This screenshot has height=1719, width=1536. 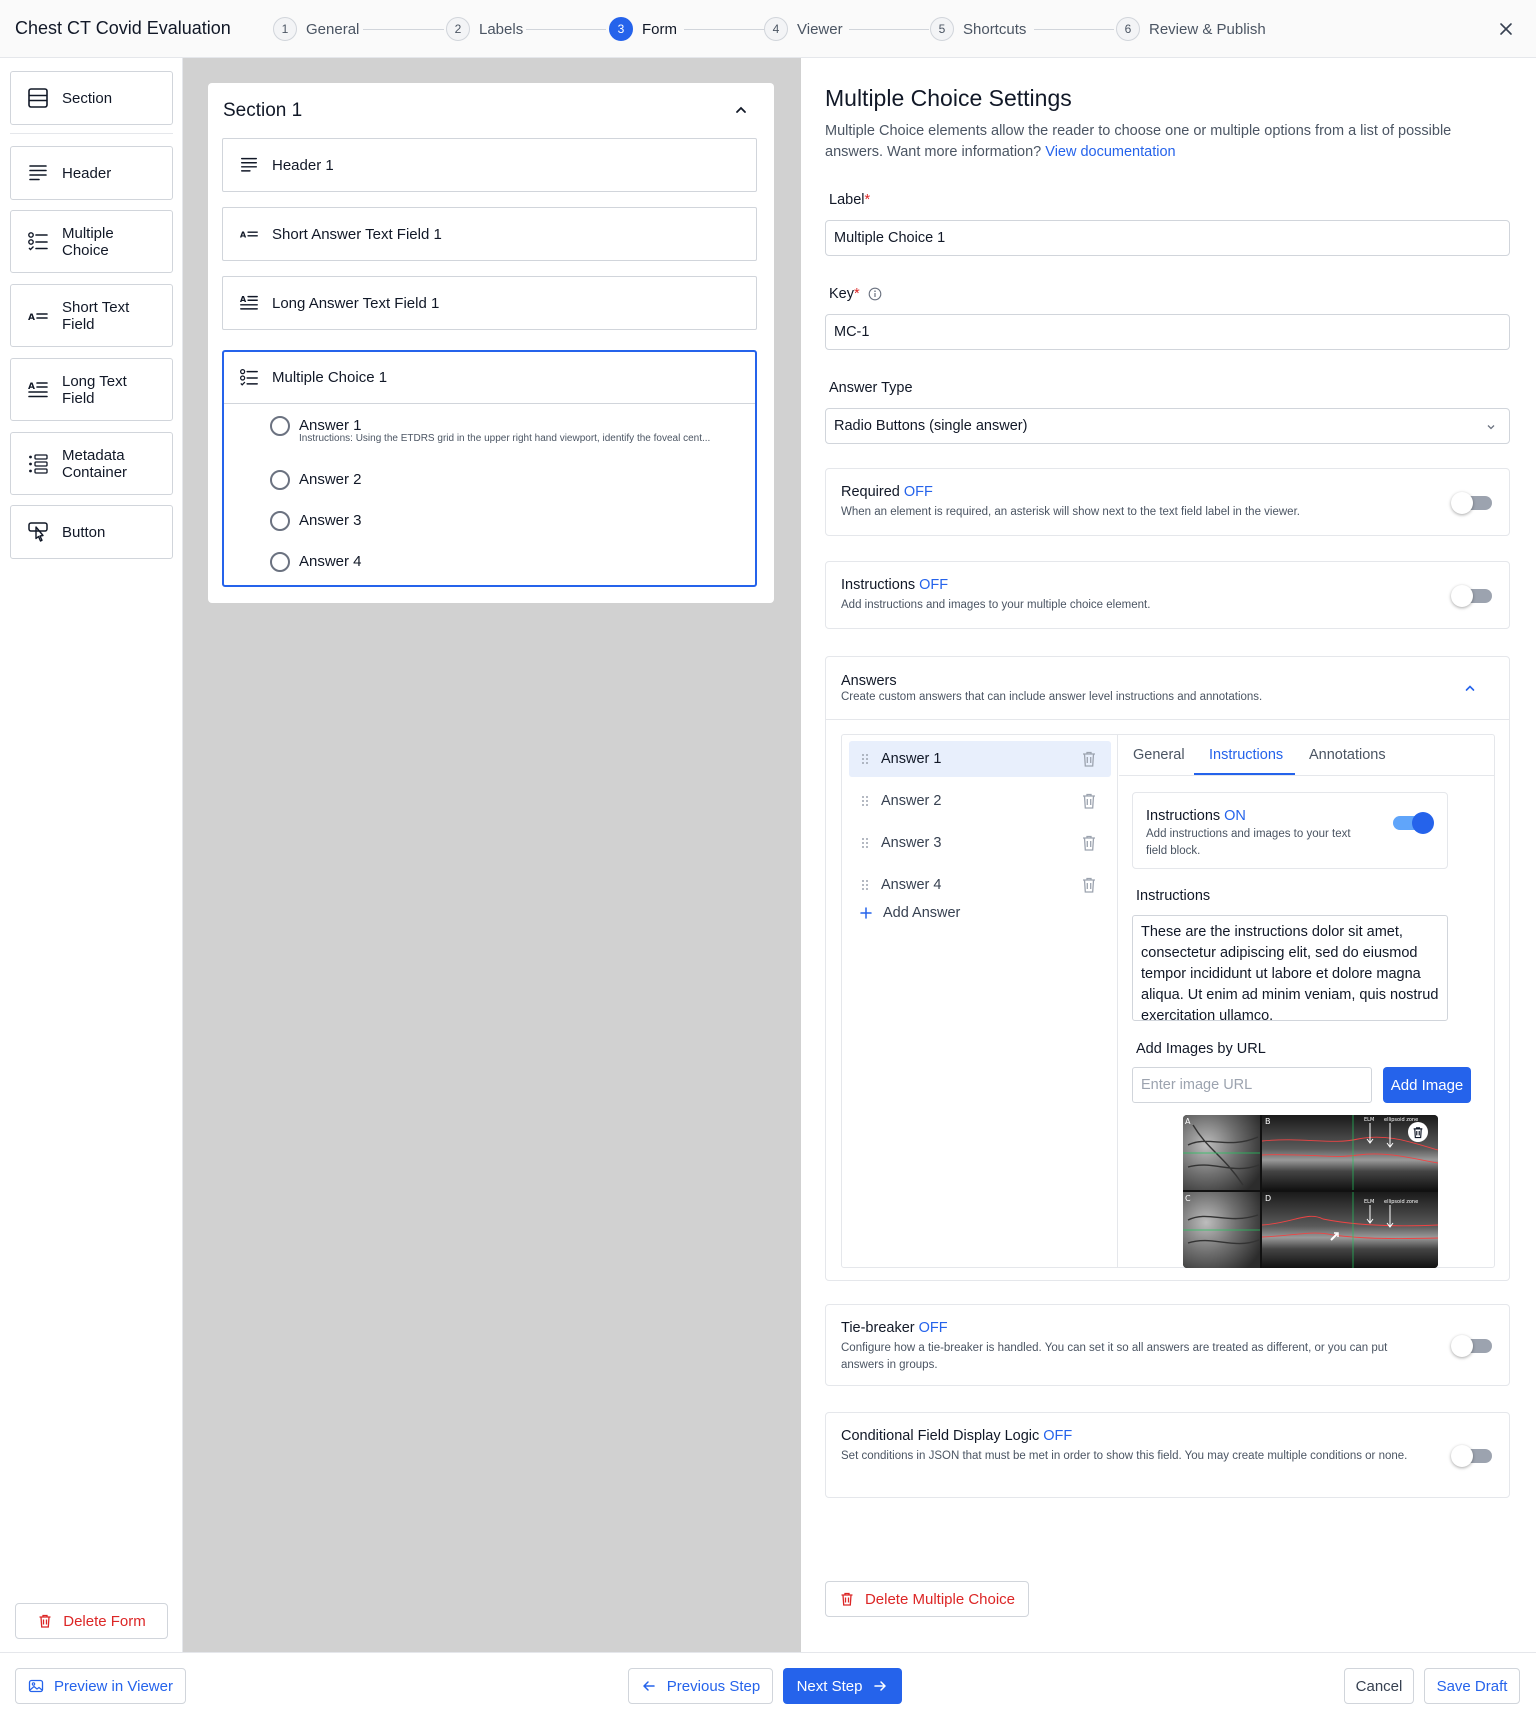 What do you see at coordinates (91, 532) in the screenshot?
I see `palette-button: Button` at bounding box center [91, 532].